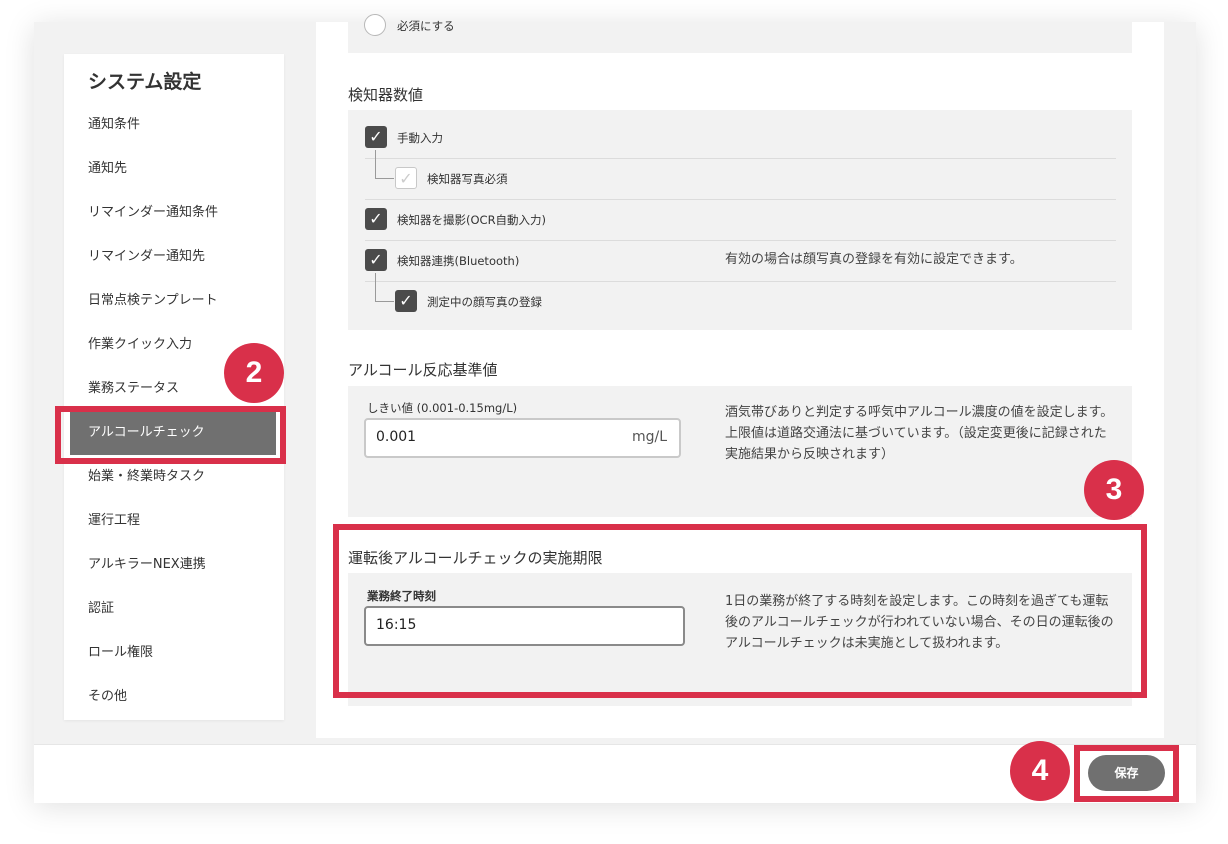  Describe the element at coordinates (442, 408) in the screenshot. I see `threshold-field-label: しきい値 (0.001-0.15mg/L)` at that location.